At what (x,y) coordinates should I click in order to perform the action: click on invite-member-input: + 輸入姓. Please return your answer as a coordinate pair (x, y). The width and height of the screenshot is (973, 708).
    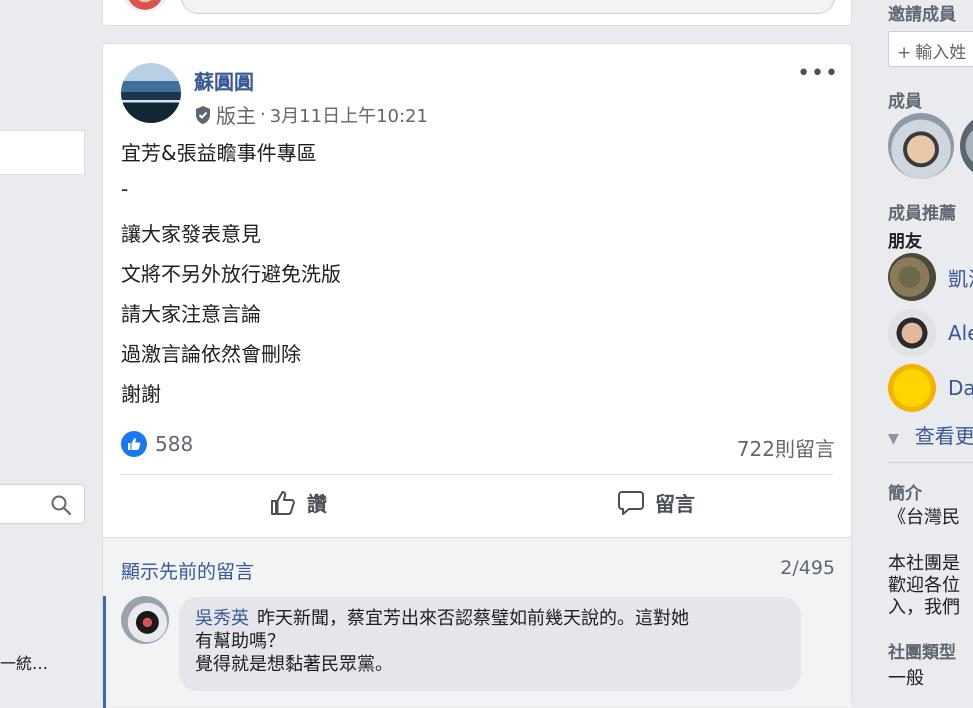
    Looking at the image, I should click on (930, 49).